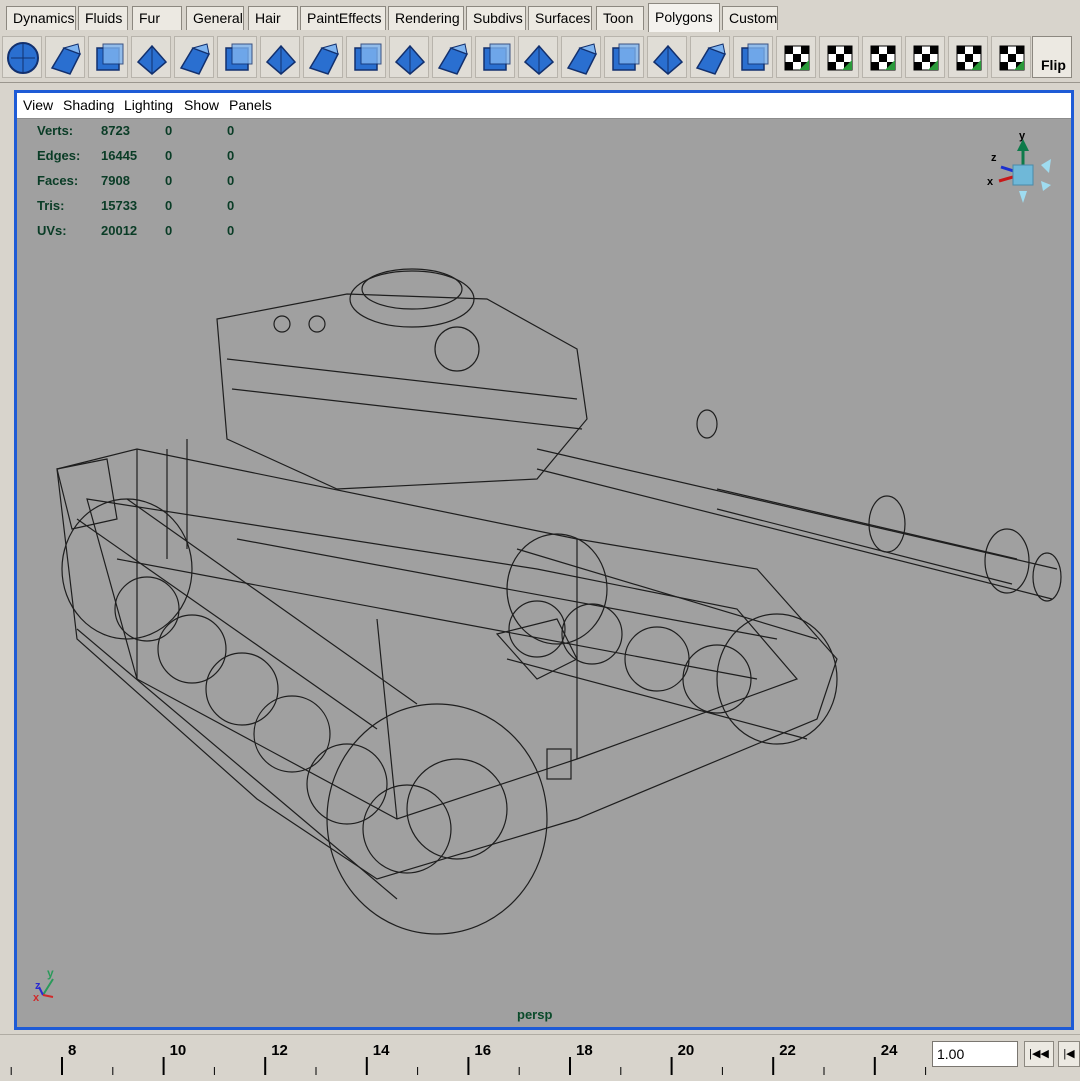 This screenshot has height=1081, width=1080. I want to click on polygon-sphere-icon, so click(23, 58).